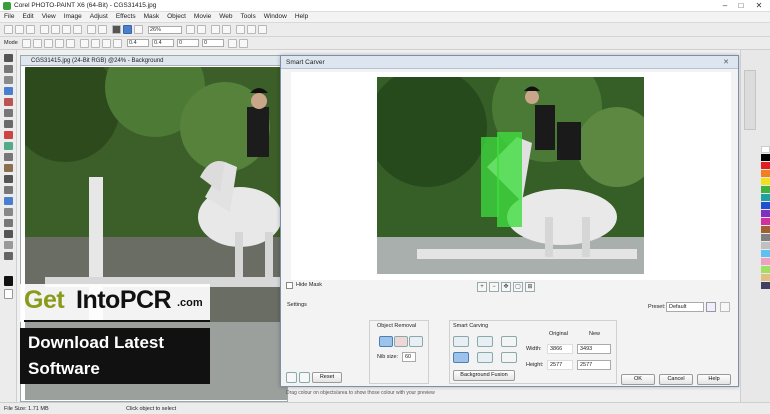 The width and height of the screenshot is (770, 414). Describe the element at coordinates (8, 135) in the screenshot. I see `redeye-tool-icon` at that location.